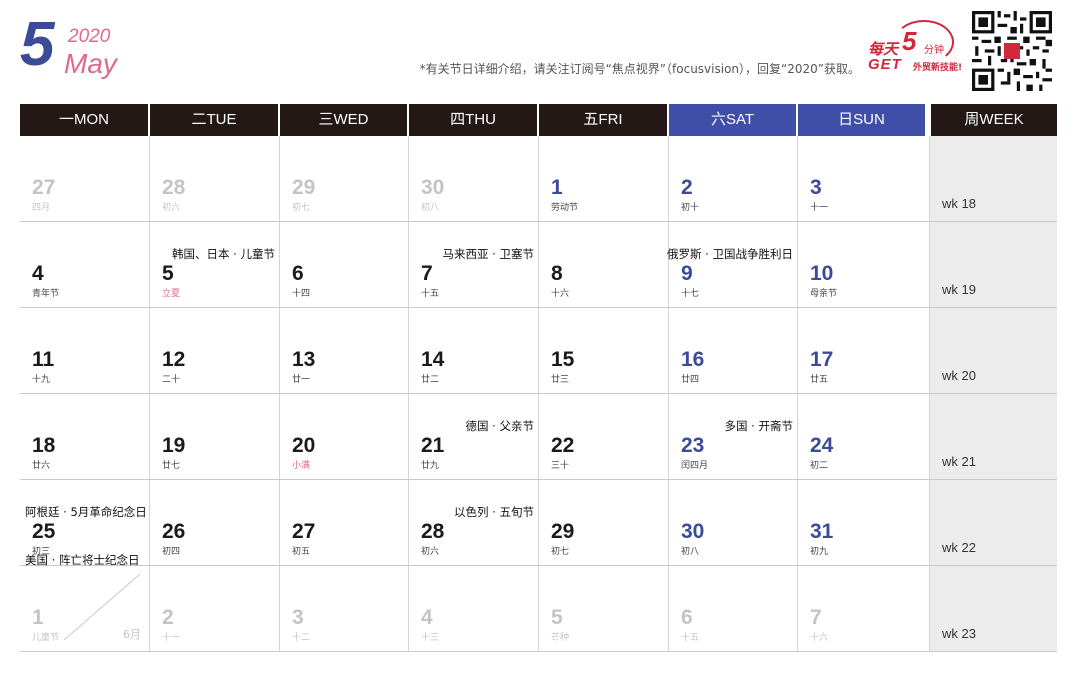 The width and height of the screenshot is (1080, 678). I want to click on day-cell: 1 儿童节 6月, so click(85, 609).